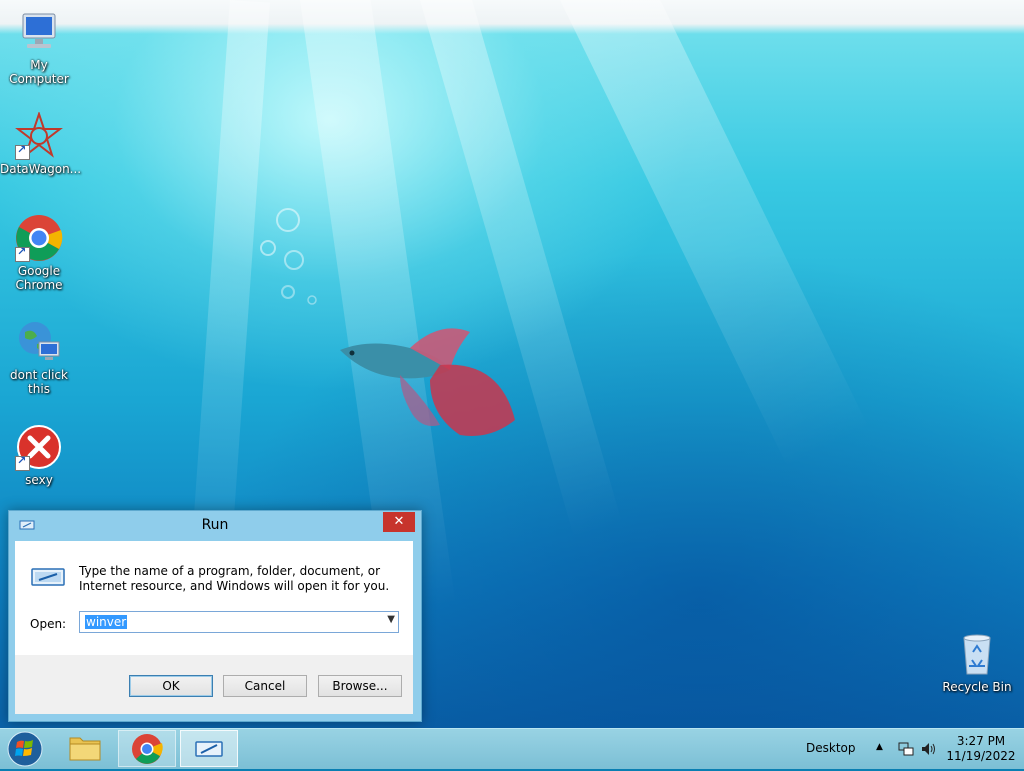 Image resolution: width=1024 pixels, height=771 pixels. I want to click on open-label: Open:, so click(48, 624).